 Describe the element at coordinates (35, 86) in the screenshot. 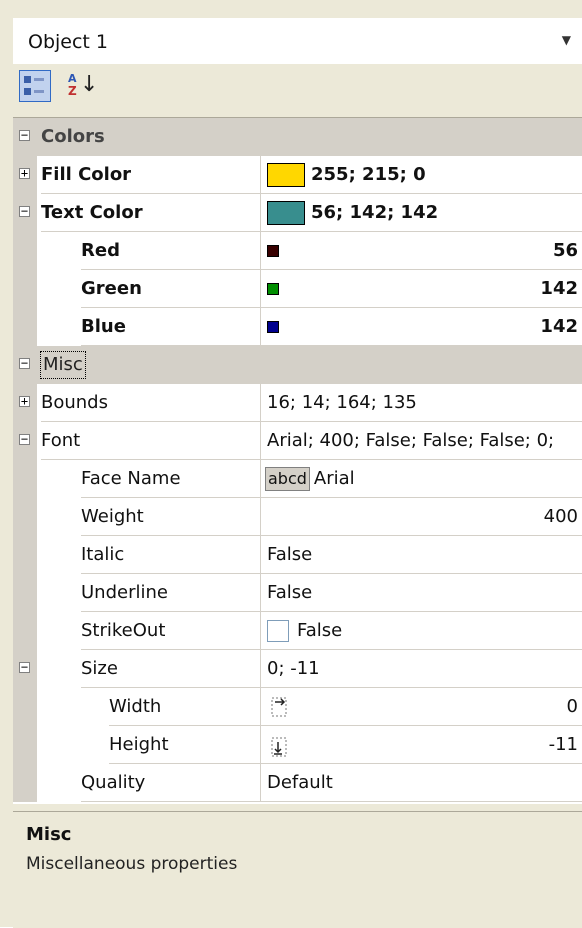

I see `categorized-icon` at that location.